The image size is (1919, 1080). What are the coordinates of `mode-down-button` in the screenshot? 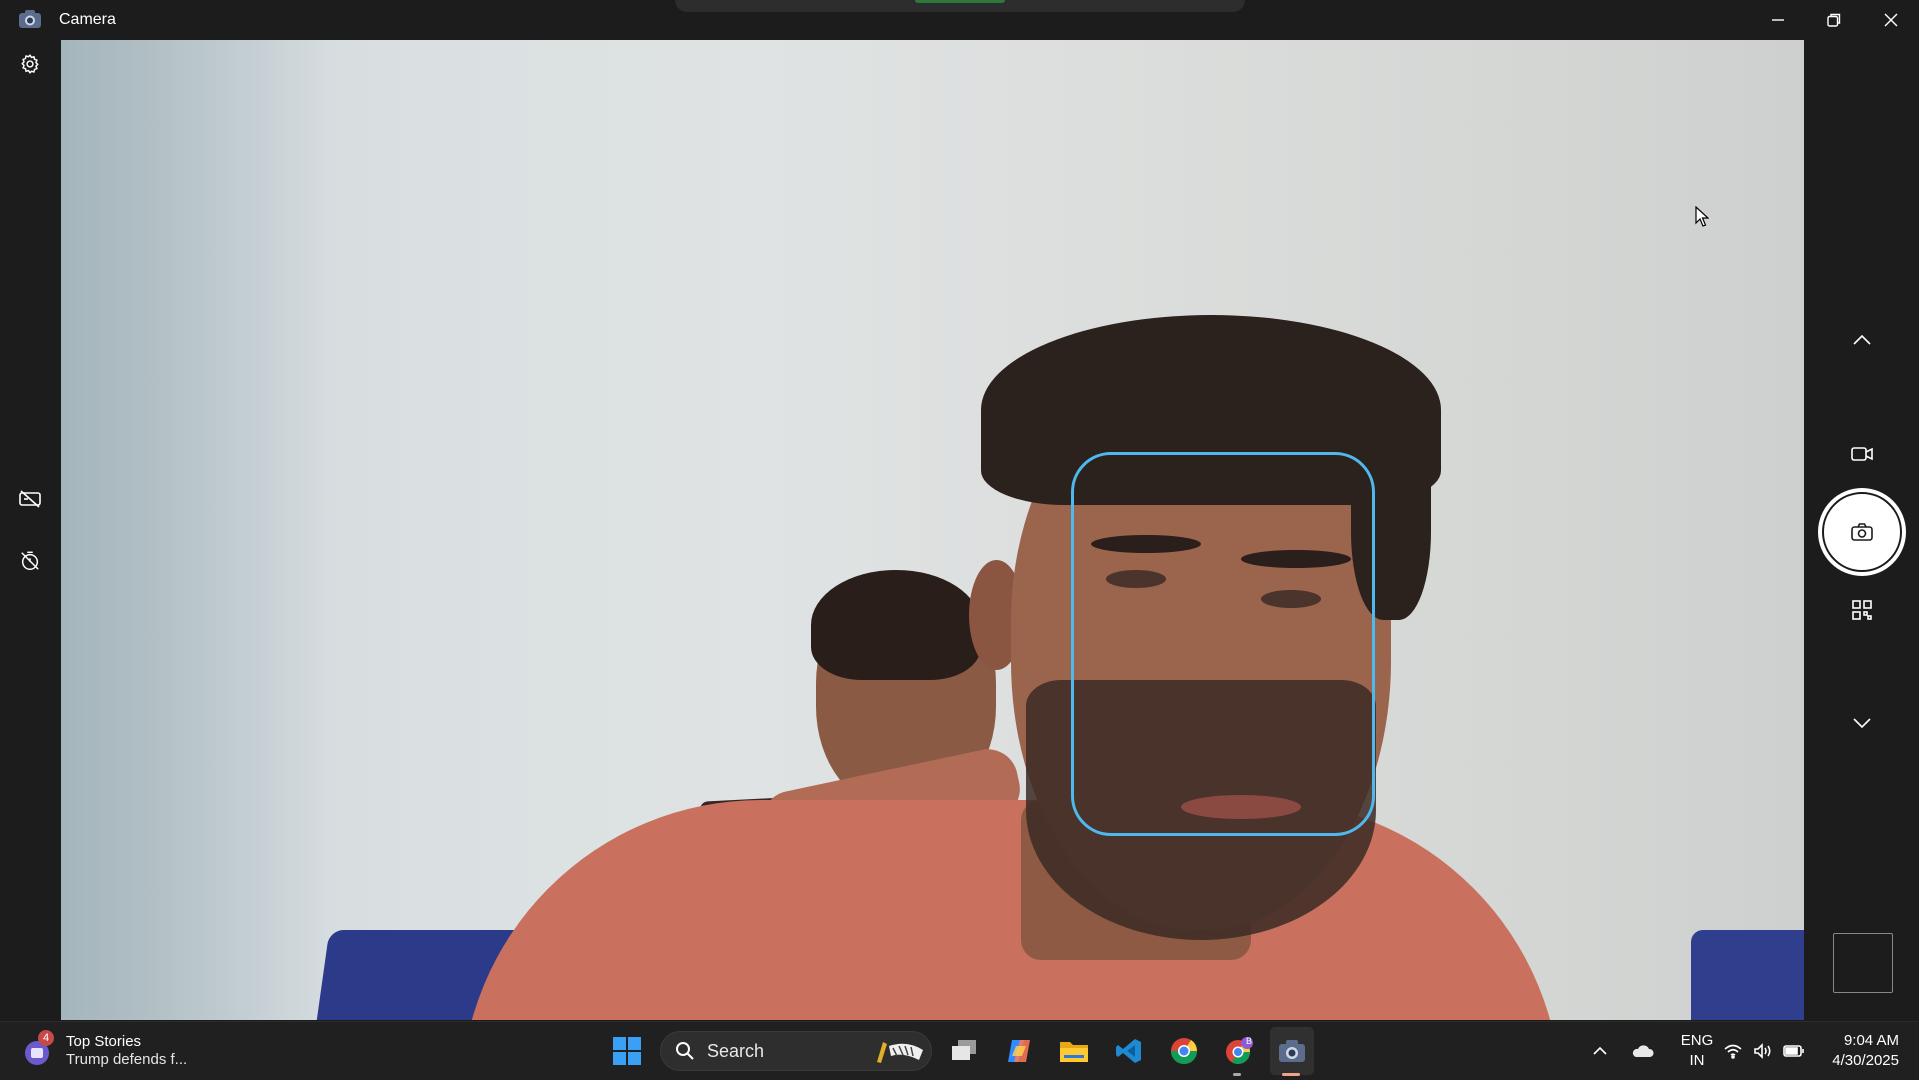 It's located at (1862, 723).